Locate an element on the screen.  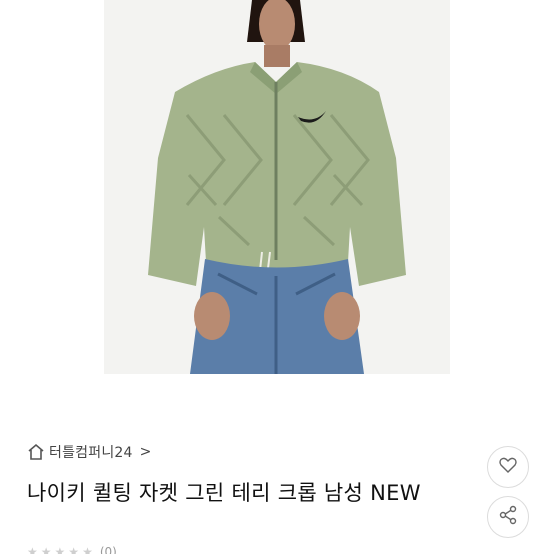
share-button is located at coordinates (508, 517).